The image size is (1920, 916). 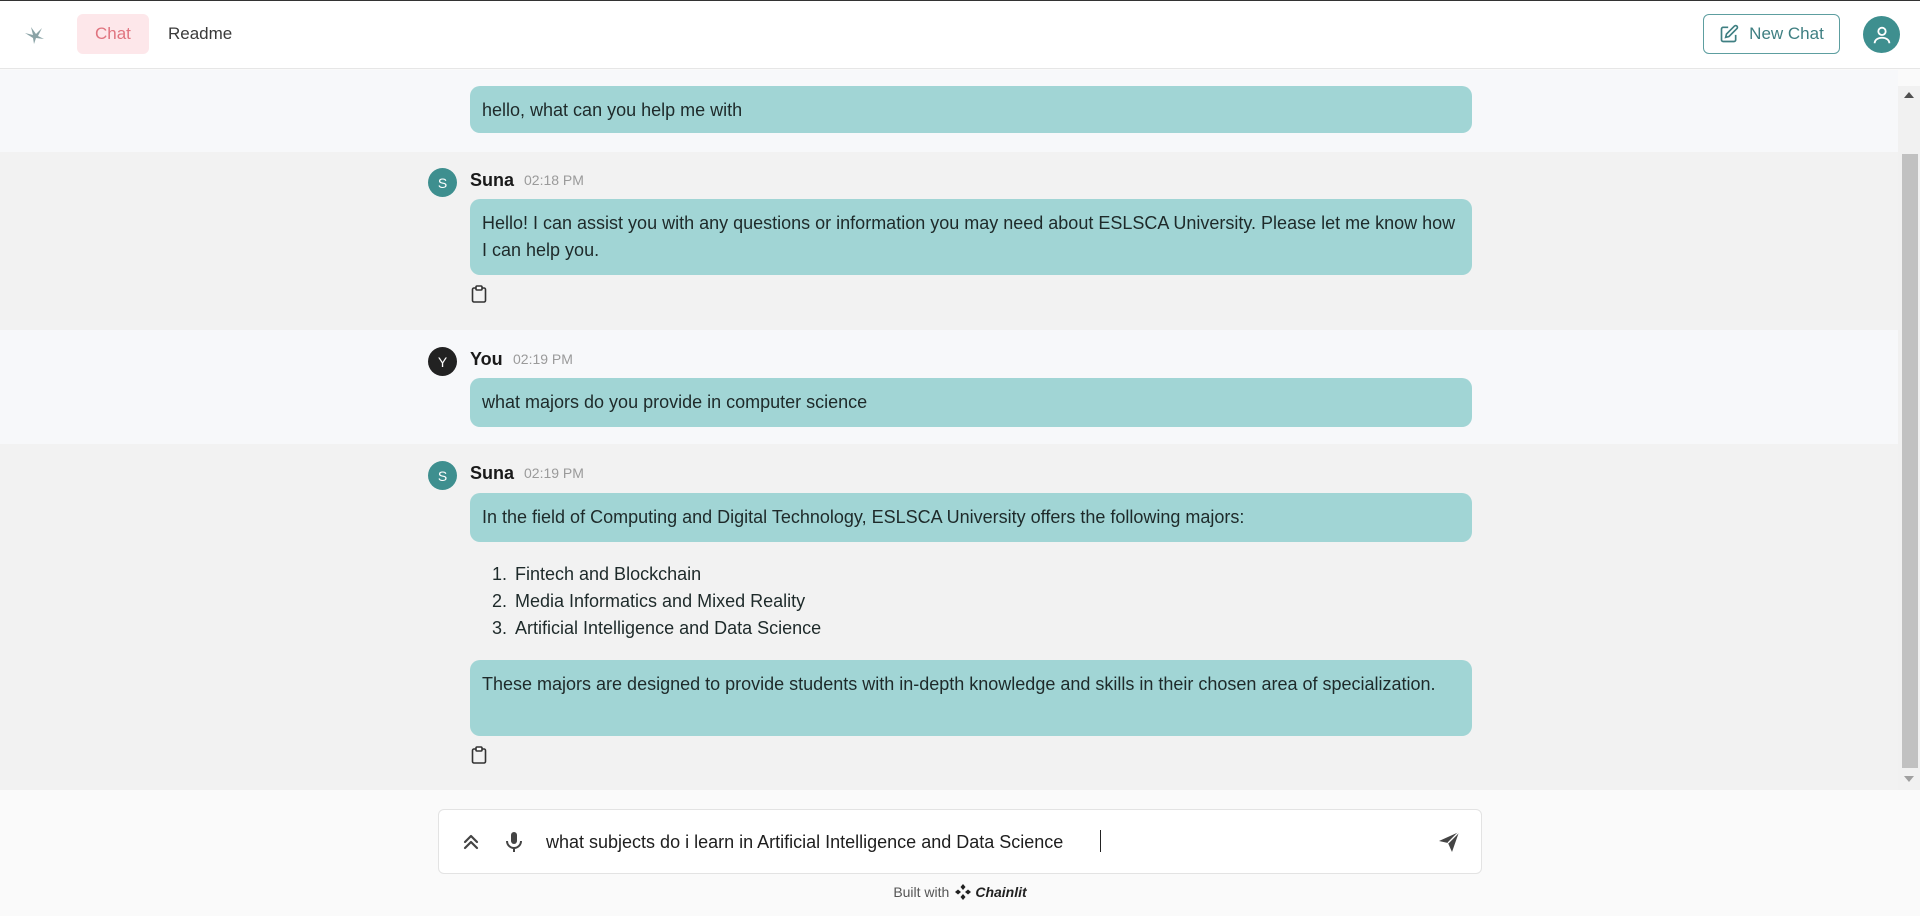 What do you see at coordinates (991, 892) in the screenshot?
I see `chainlit-link: Chainlit` at bounding box center [991, 892].